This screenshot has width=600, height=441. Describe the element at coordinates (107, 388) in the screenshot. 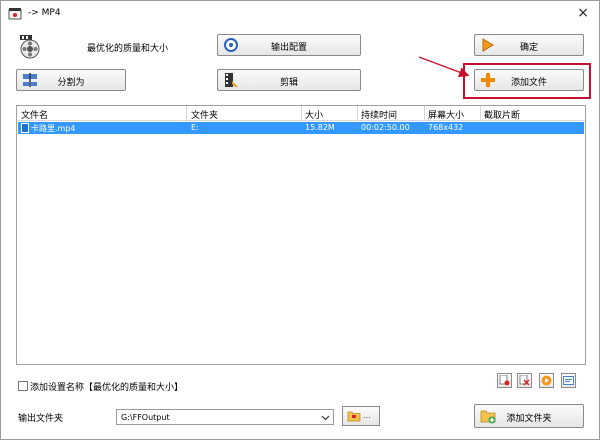

I see `add-setting-name-label: 添加设置名称【最优化的质量和大小】` at that location.